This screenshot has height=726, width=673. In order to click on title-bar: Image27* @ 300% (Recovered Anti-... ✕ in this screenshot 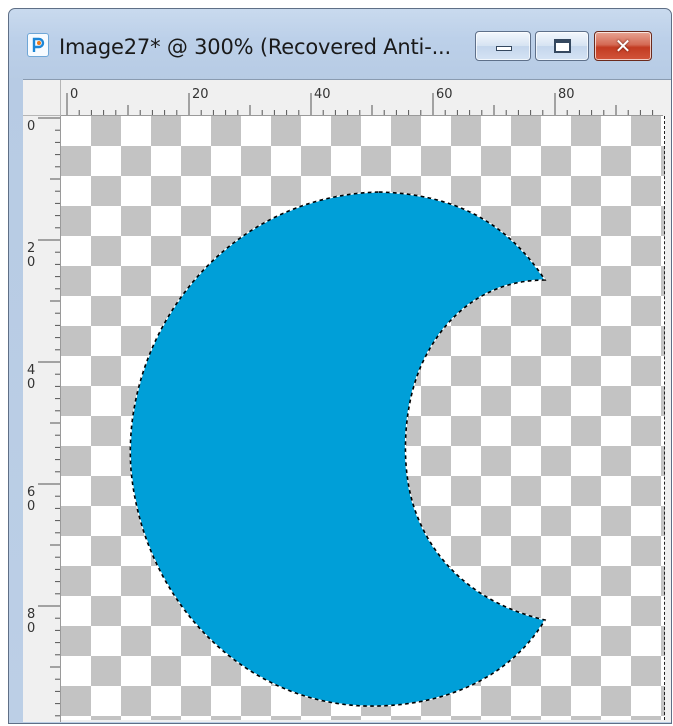, I will do `click(340, 44)`.